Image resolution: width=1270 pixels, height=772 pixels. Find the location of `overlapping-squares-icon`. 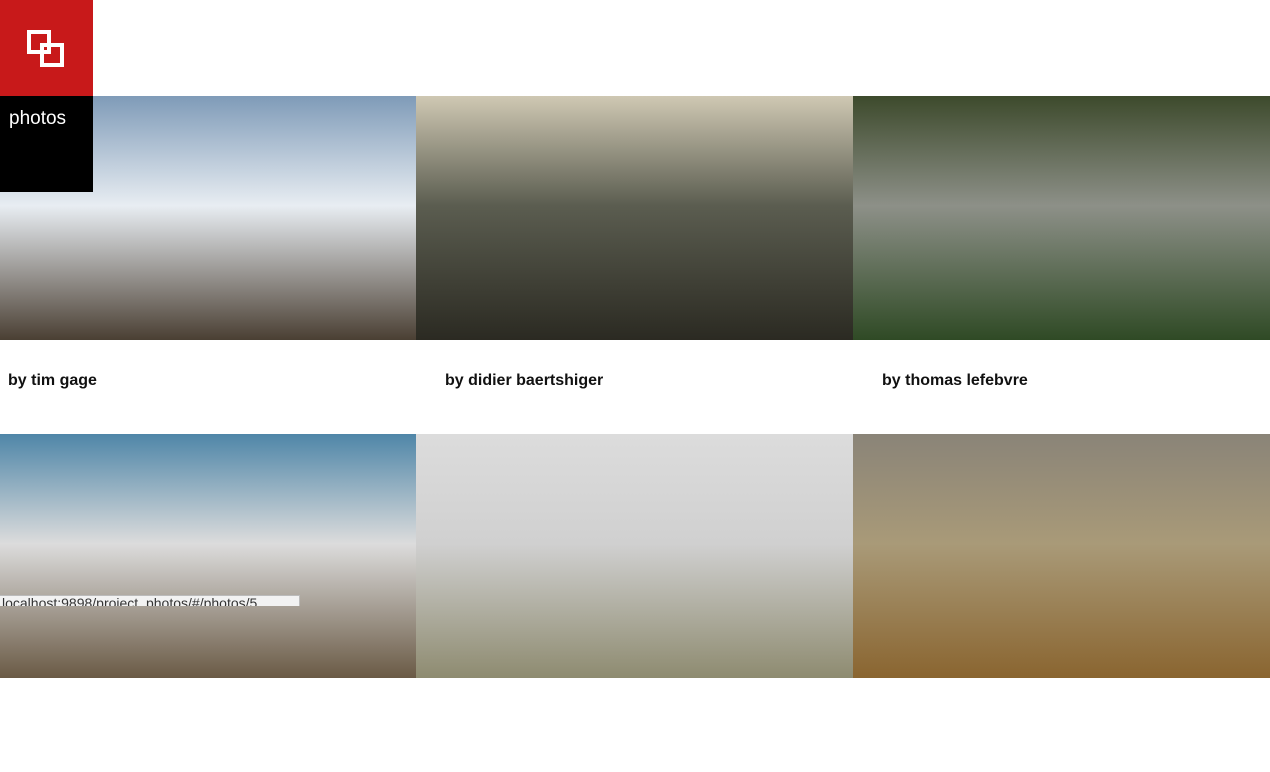

overlapping-squares-icon is located at coordinates (45, 48).